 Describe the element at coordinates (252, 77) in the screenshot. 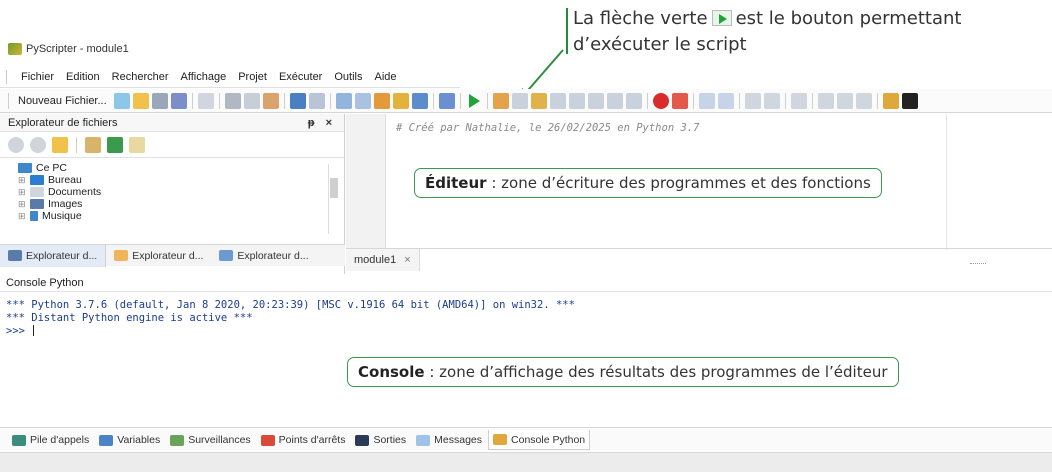

I see `menu-projet: Projet` at that location.